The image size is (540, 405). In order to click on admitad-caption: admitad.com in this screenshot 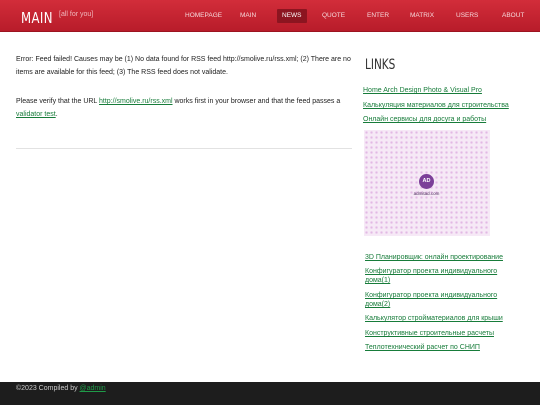, I will do `click(426, 193)`.